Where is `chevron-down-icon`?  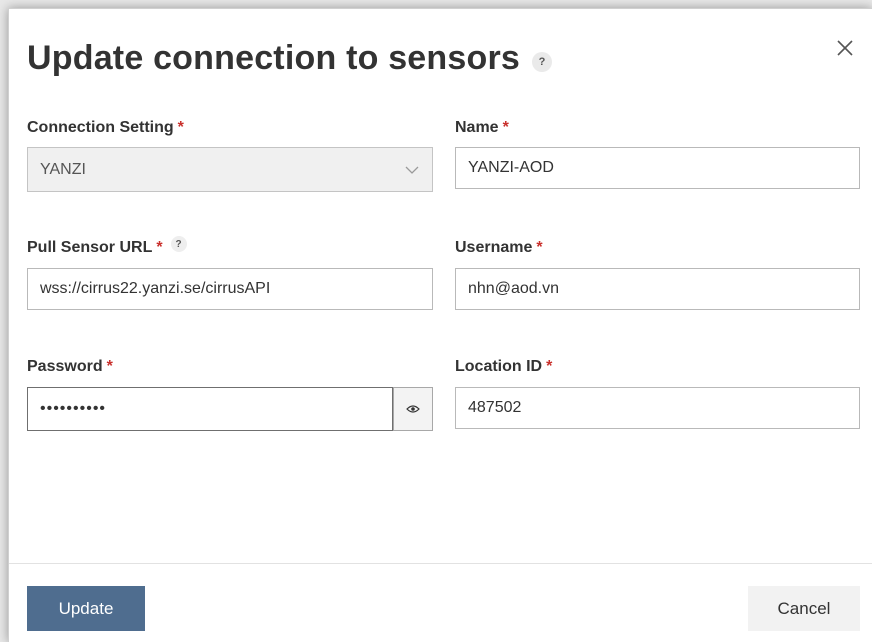 chevron-down-icon is located at coordinates (412, 170).